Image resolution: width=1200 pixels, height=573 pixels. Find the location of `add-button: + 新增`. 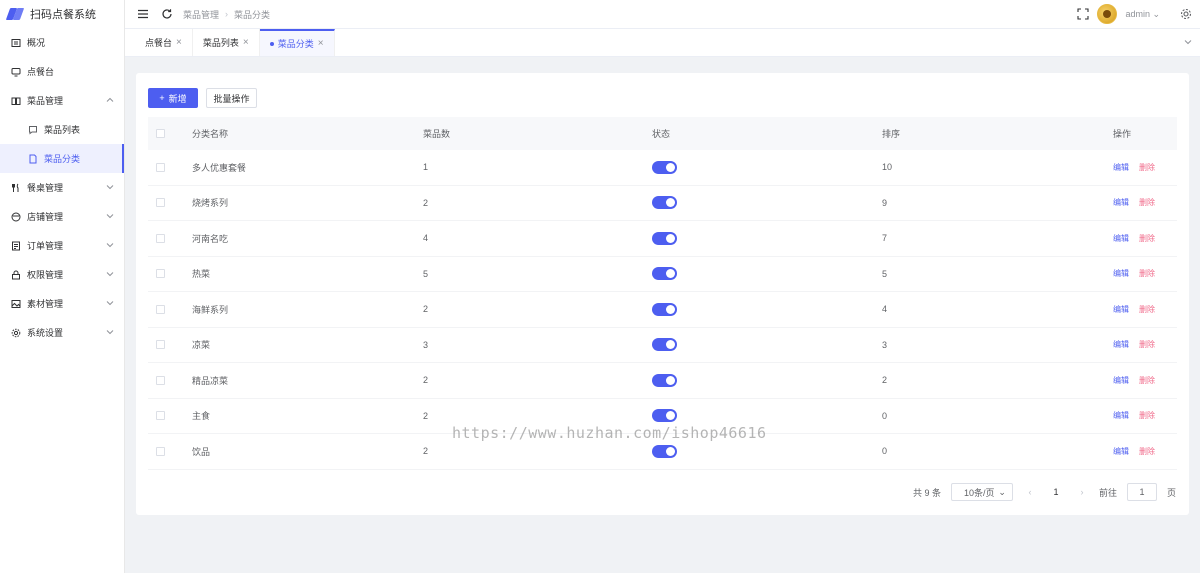

add-button: + 新增 is located at coordinates (173, 98).